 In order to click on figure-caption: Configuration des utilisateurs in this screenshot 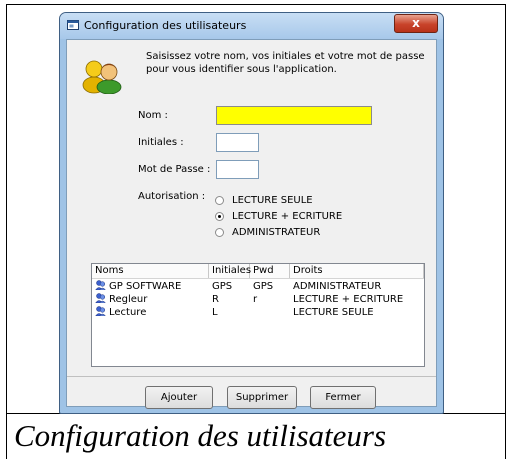, I will do `click(200, 435)`.